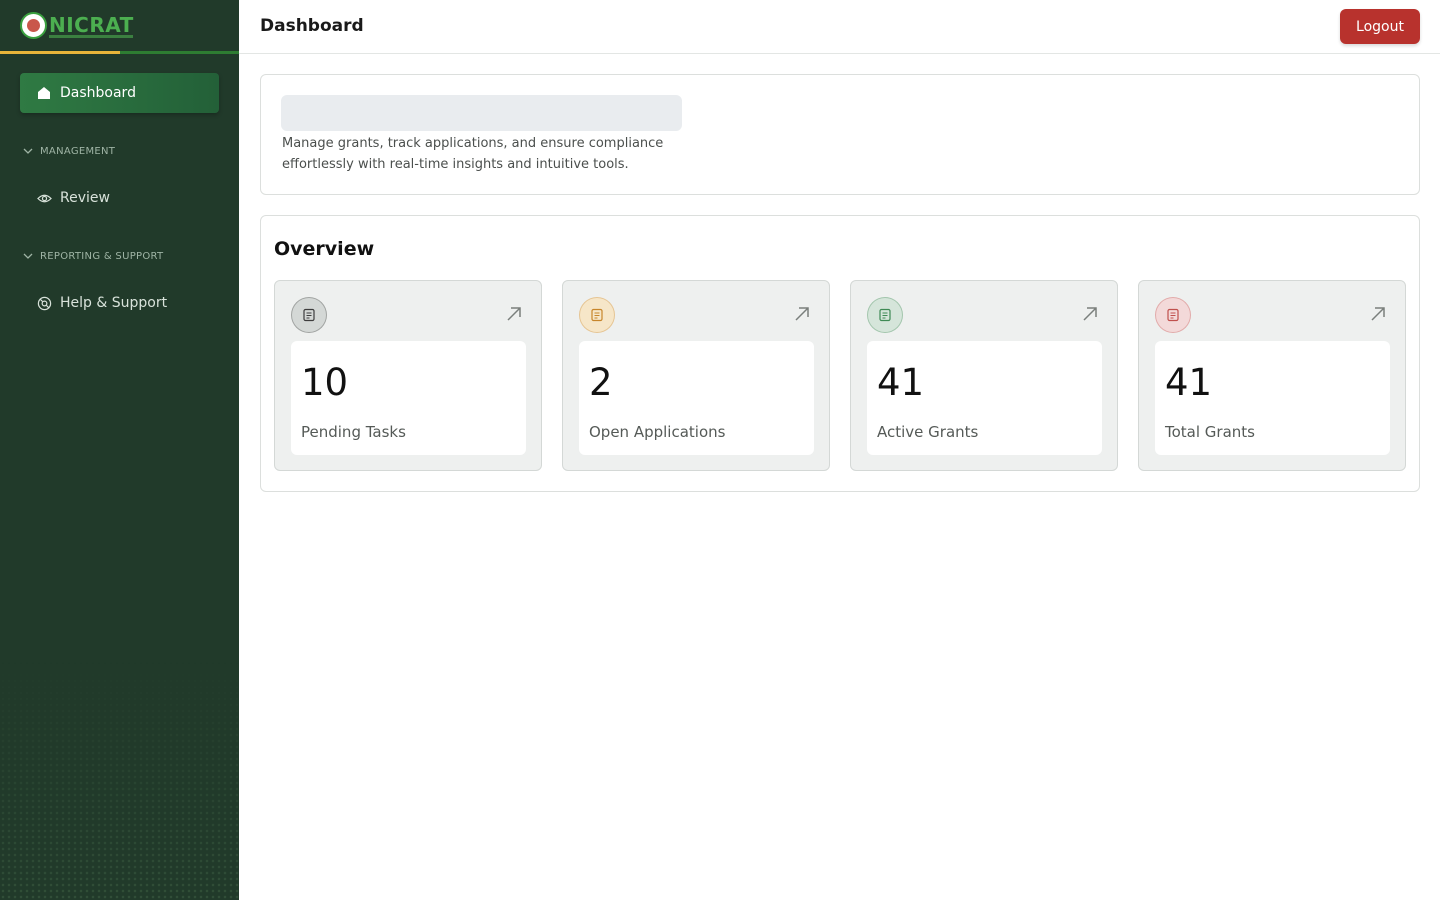 The width and height of the screenshot is (1440, 900). Describe the element at coordinates (1380, 26) in the screenshot. I see `logout-button: Logout` at that location.